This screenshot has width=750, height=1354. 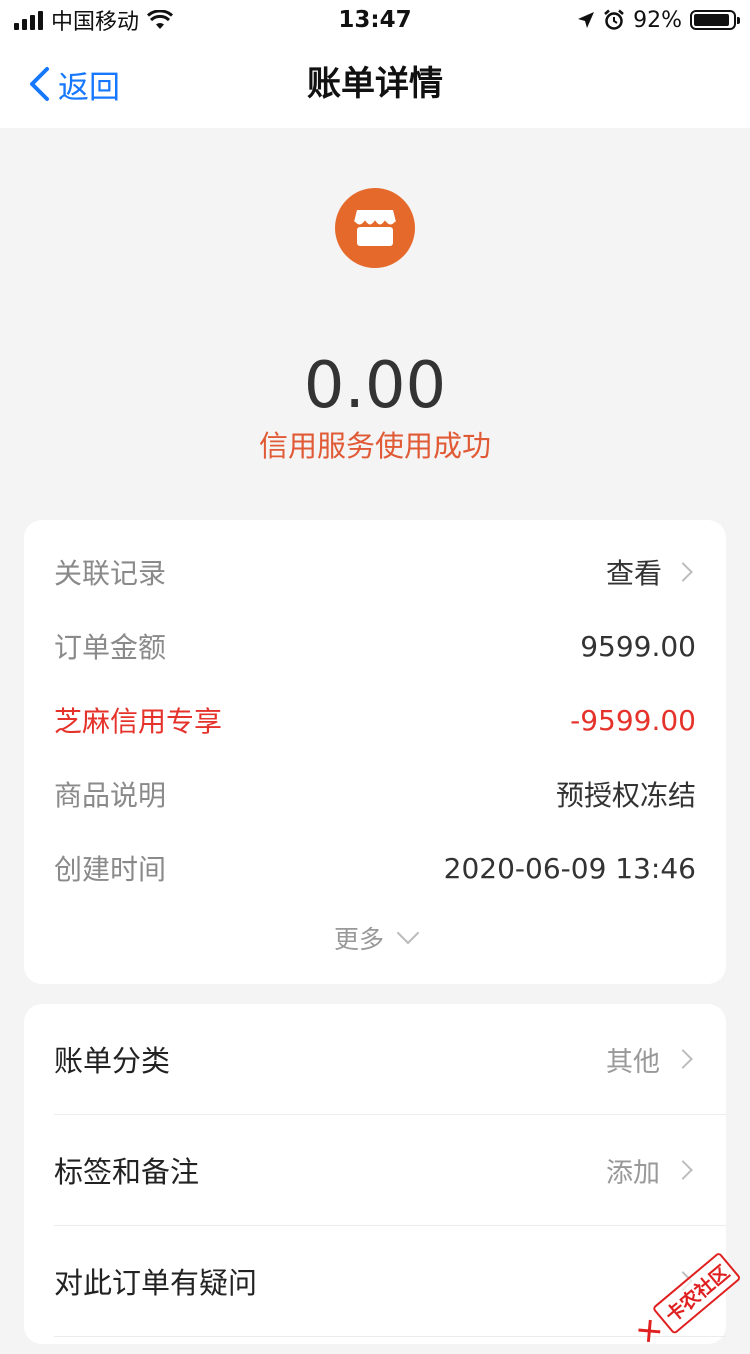 I want to click on action-label: 对此订单有疑问, so click(x=156, y=1283).